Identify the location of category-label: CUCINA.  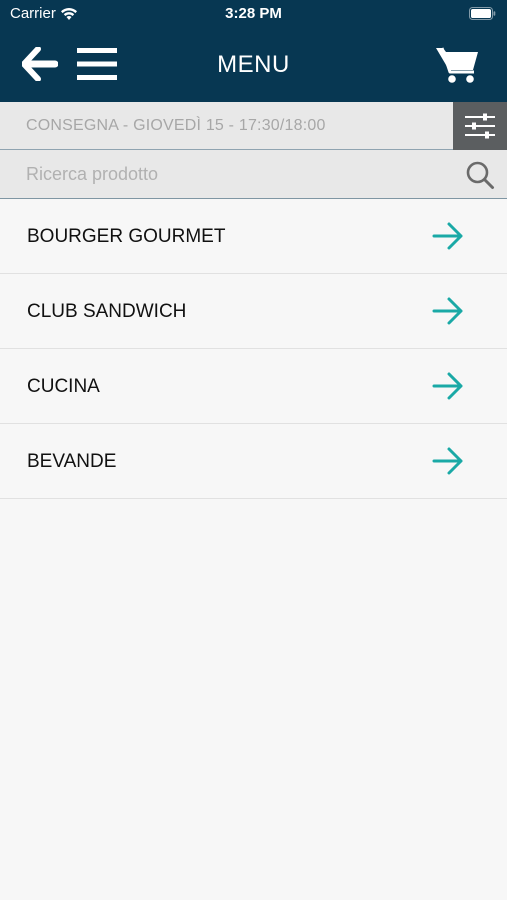
(63, 386).